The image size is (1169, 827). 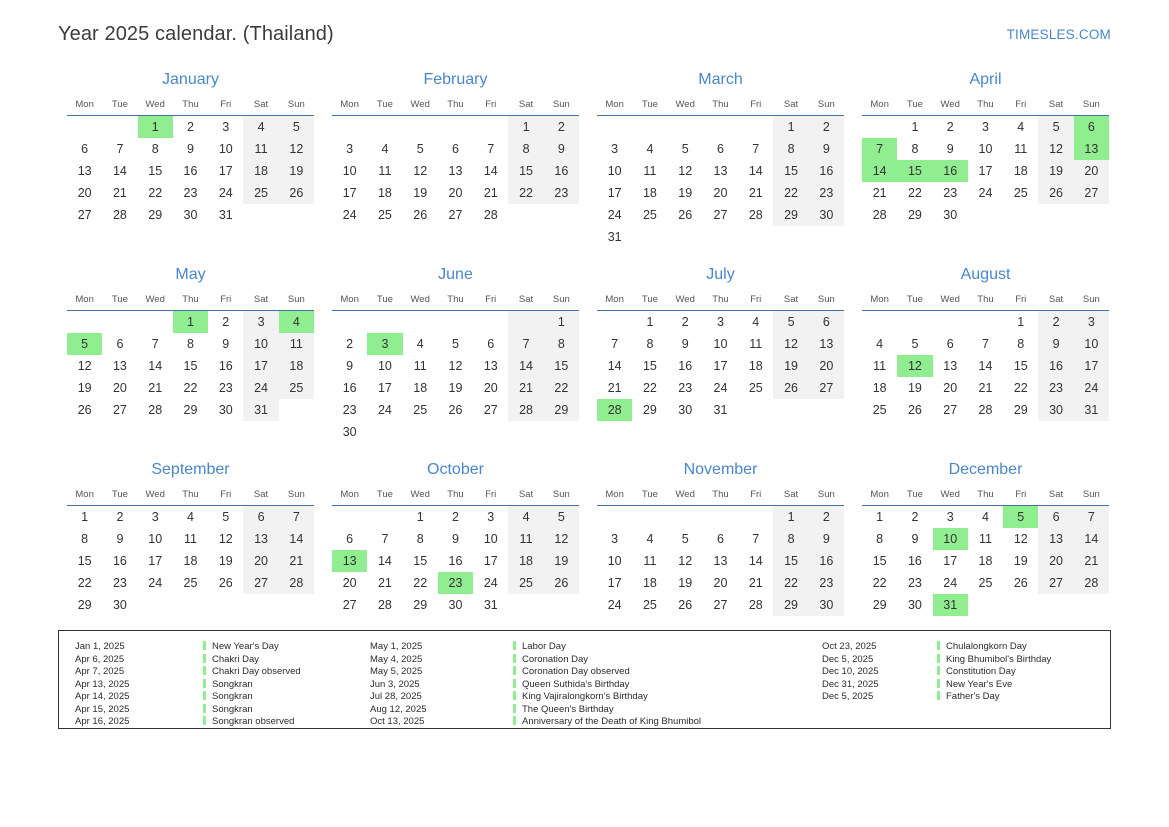 I want to click on day-cell: 22, so click(x=791, y=193).